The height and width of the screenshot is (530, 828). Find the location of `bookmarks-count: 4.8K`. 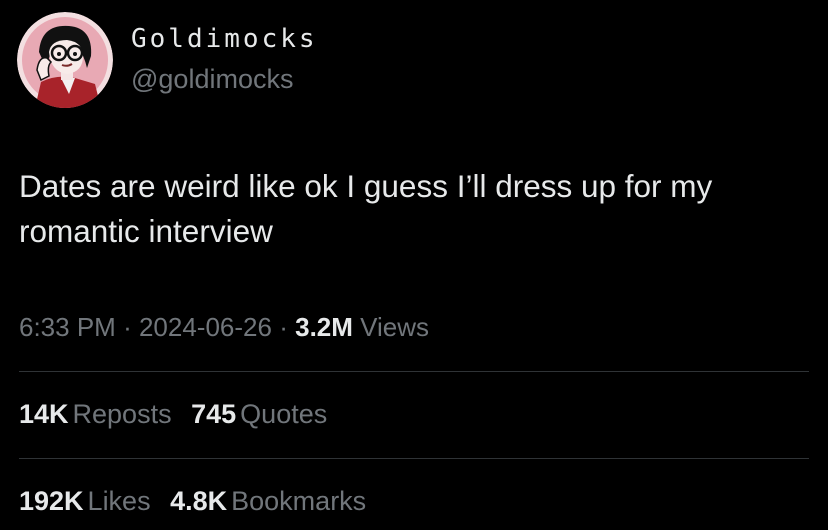

bookmarks-count: 4.8K is located at coordinates (199, 501).